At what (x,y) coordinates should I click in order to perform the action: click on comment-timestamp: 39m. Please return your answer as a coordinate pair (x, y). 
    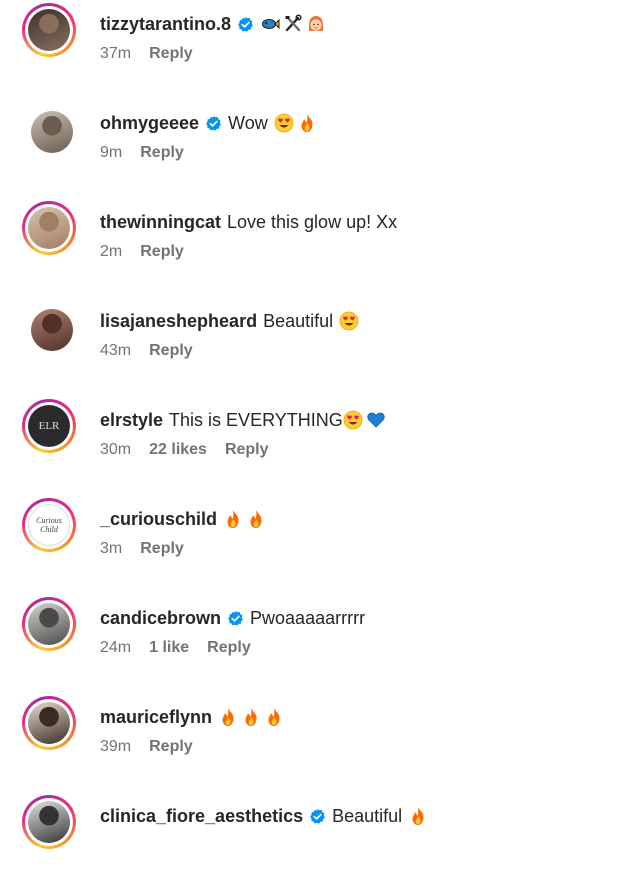
    Looking at the image, I should click on (116, 746).